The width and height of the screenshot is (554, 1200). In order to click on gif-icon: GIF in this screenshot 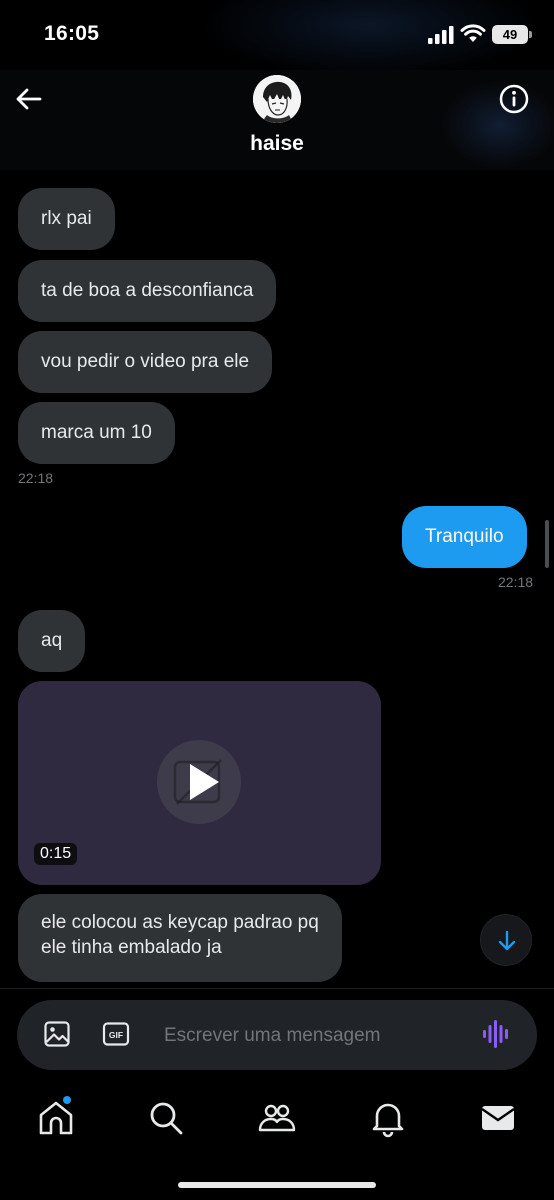, I will do `click(116, 1034)`.